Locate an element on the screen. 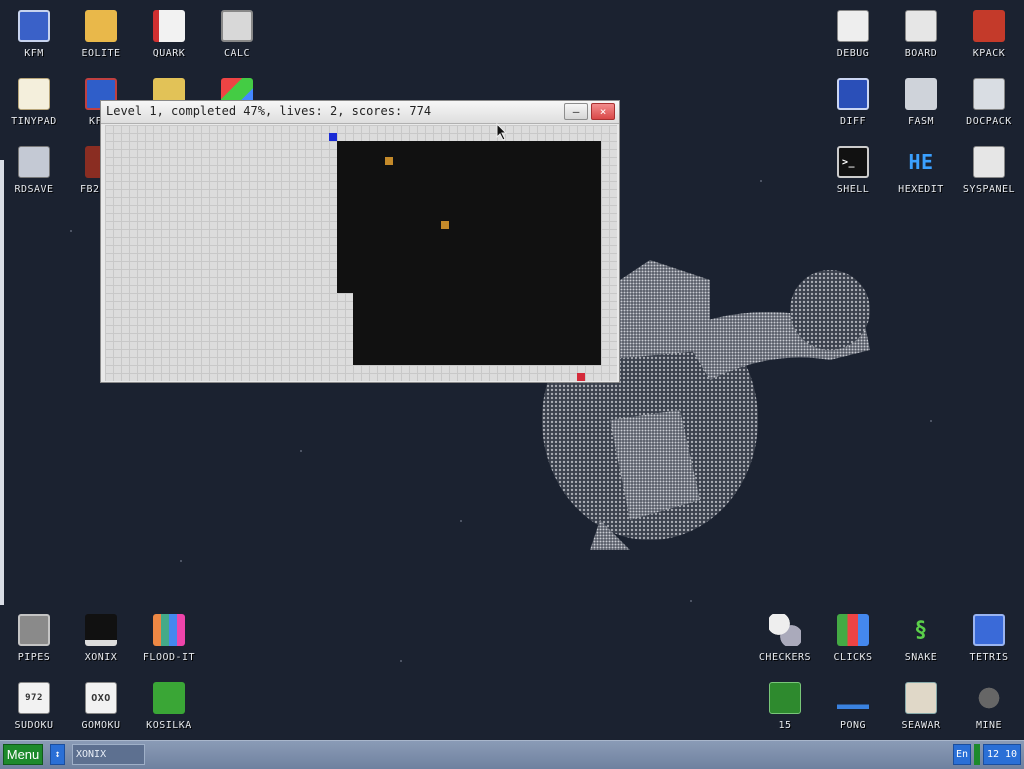 This screenshot has height=769, width=1024. desktop-icon-quark: QUARK is located at coordinates (169, 34).